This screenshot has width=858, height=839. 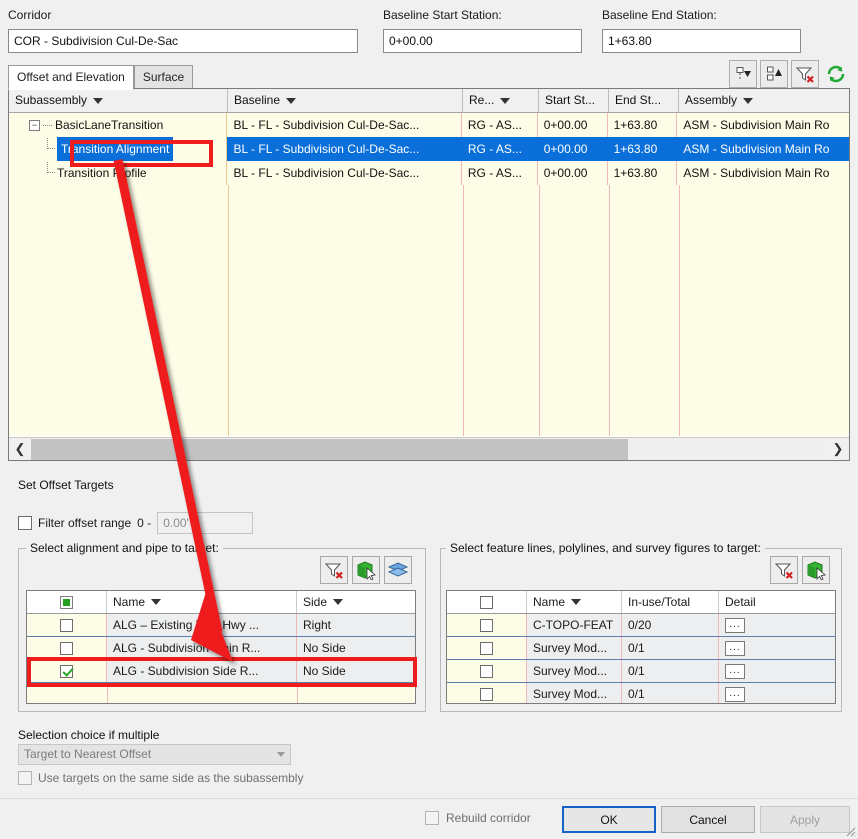 I want to click on feature-row-inuse: 0/20, so click(x=670, y=625).